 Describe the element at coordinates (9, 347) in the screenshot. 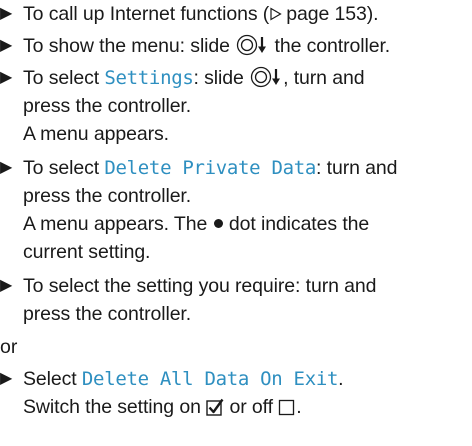

I see `or-separator: or` at that location.